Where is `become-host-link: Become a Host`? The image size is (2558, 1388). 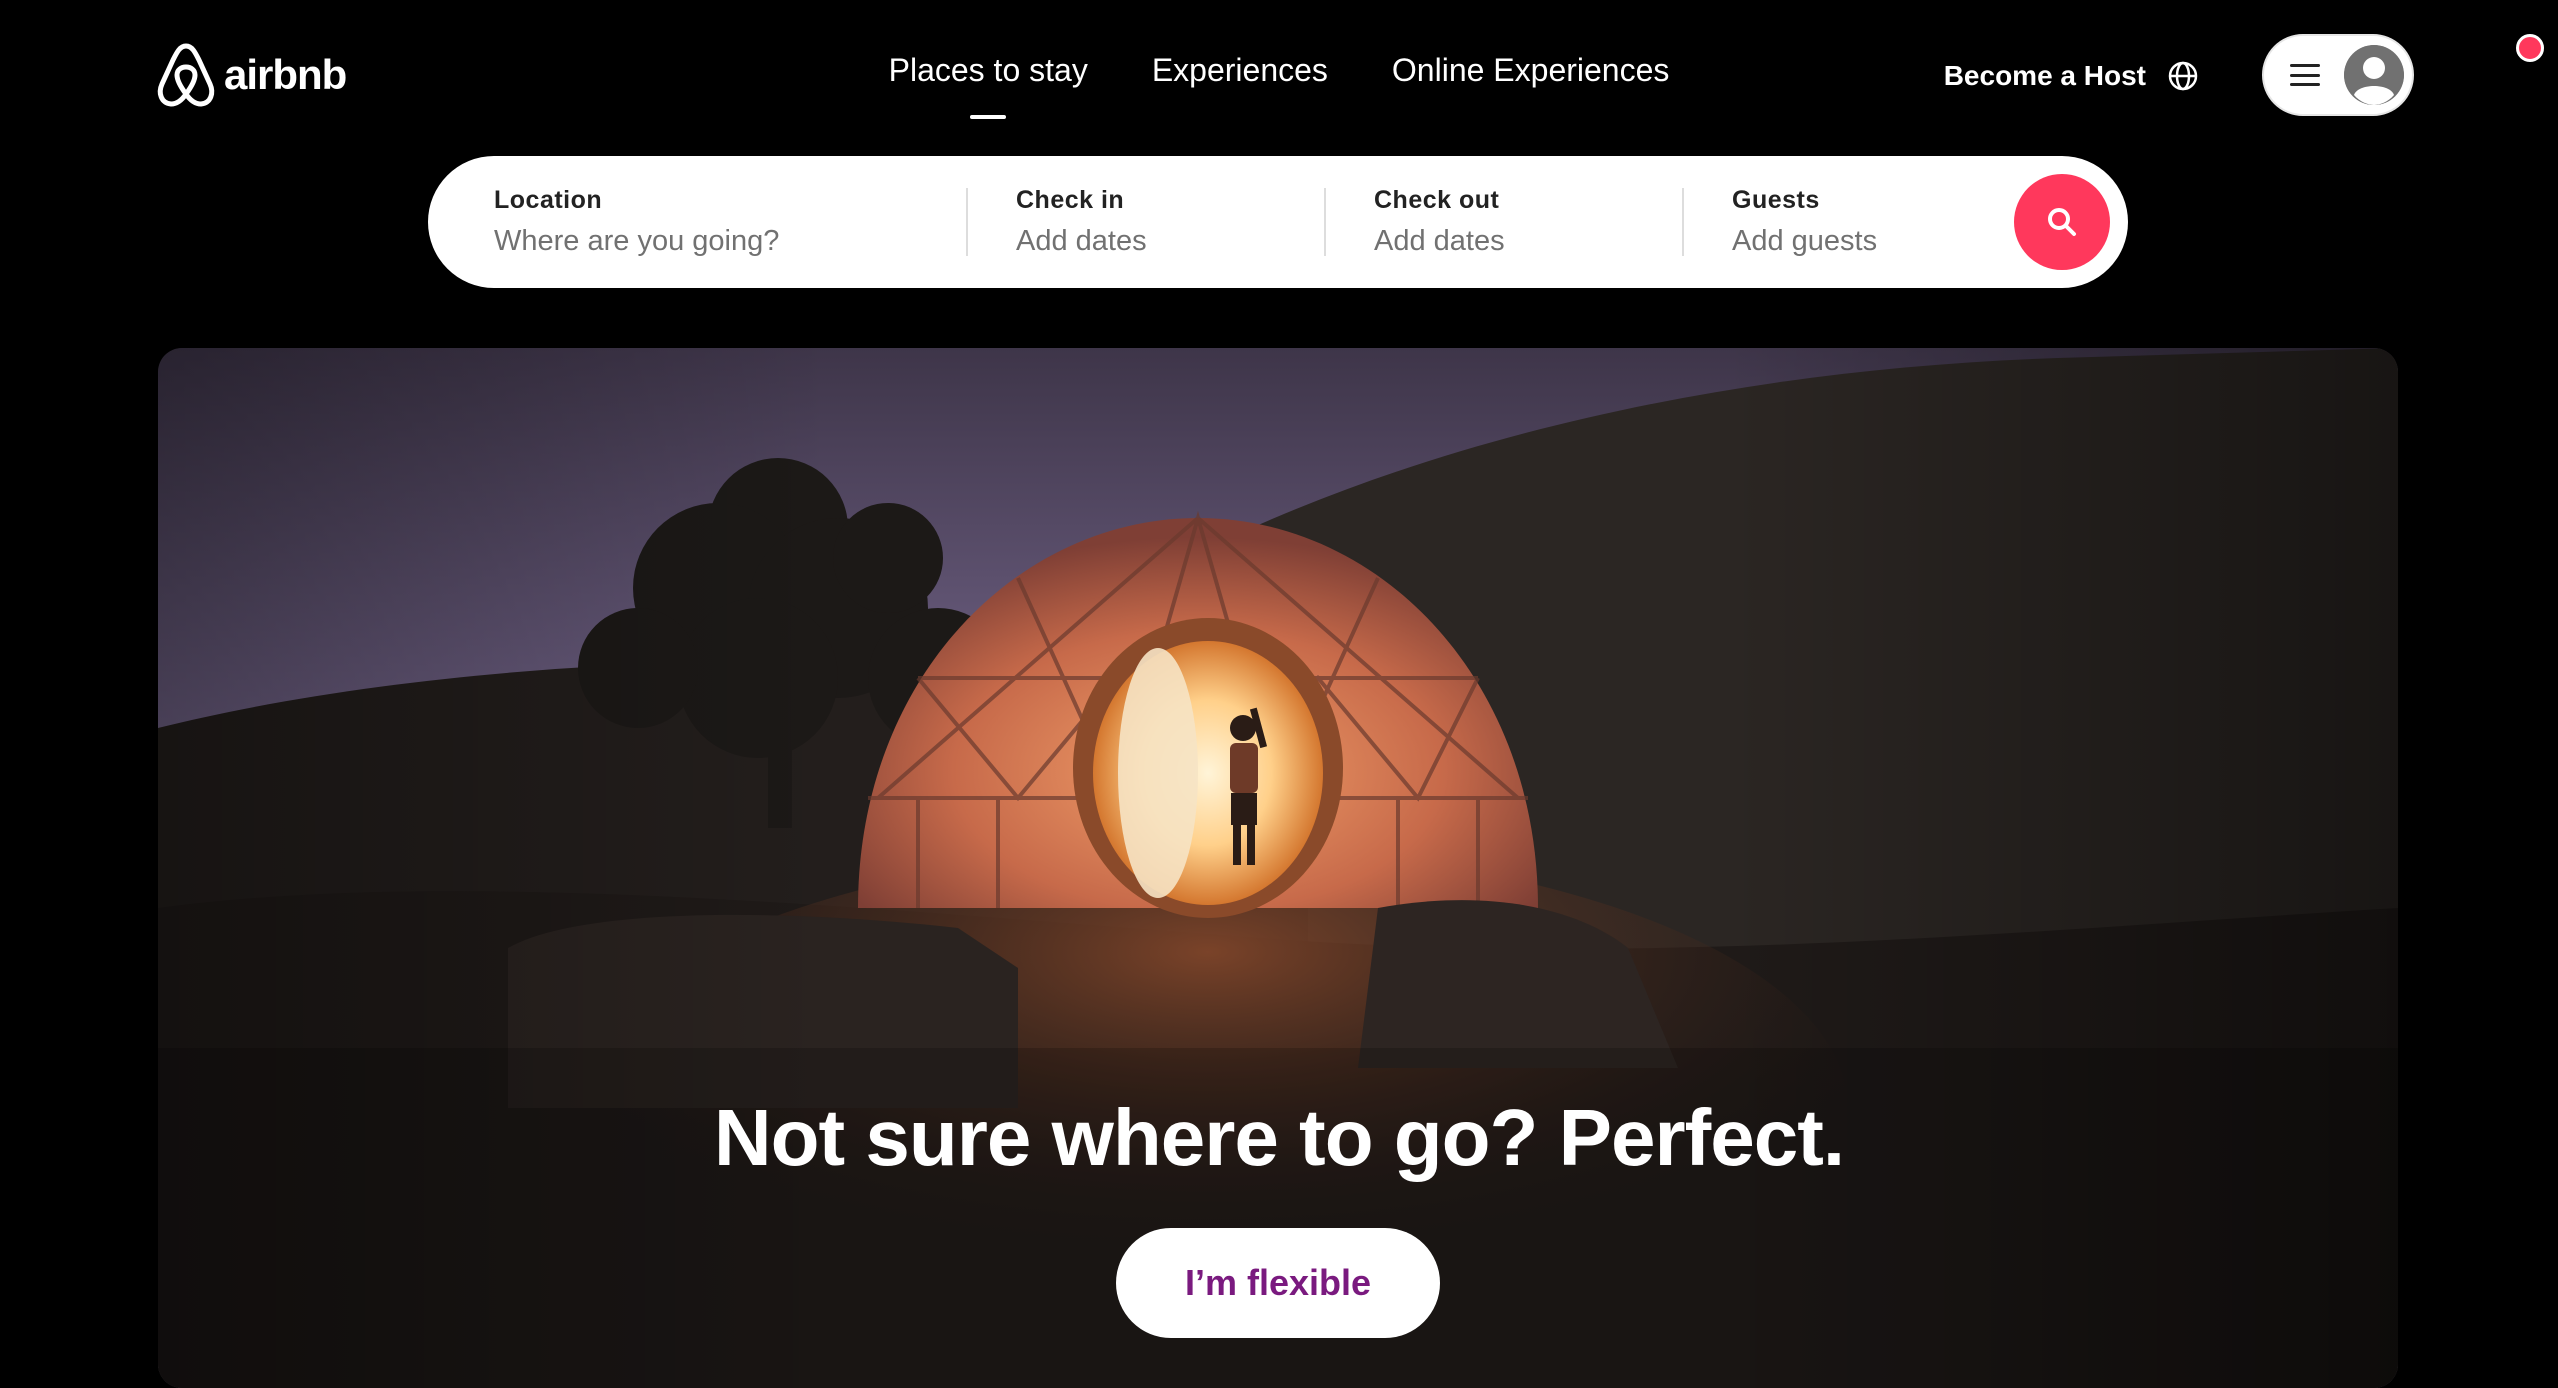 become-host-link: Become a Host is located at coordinates (2045, 76).